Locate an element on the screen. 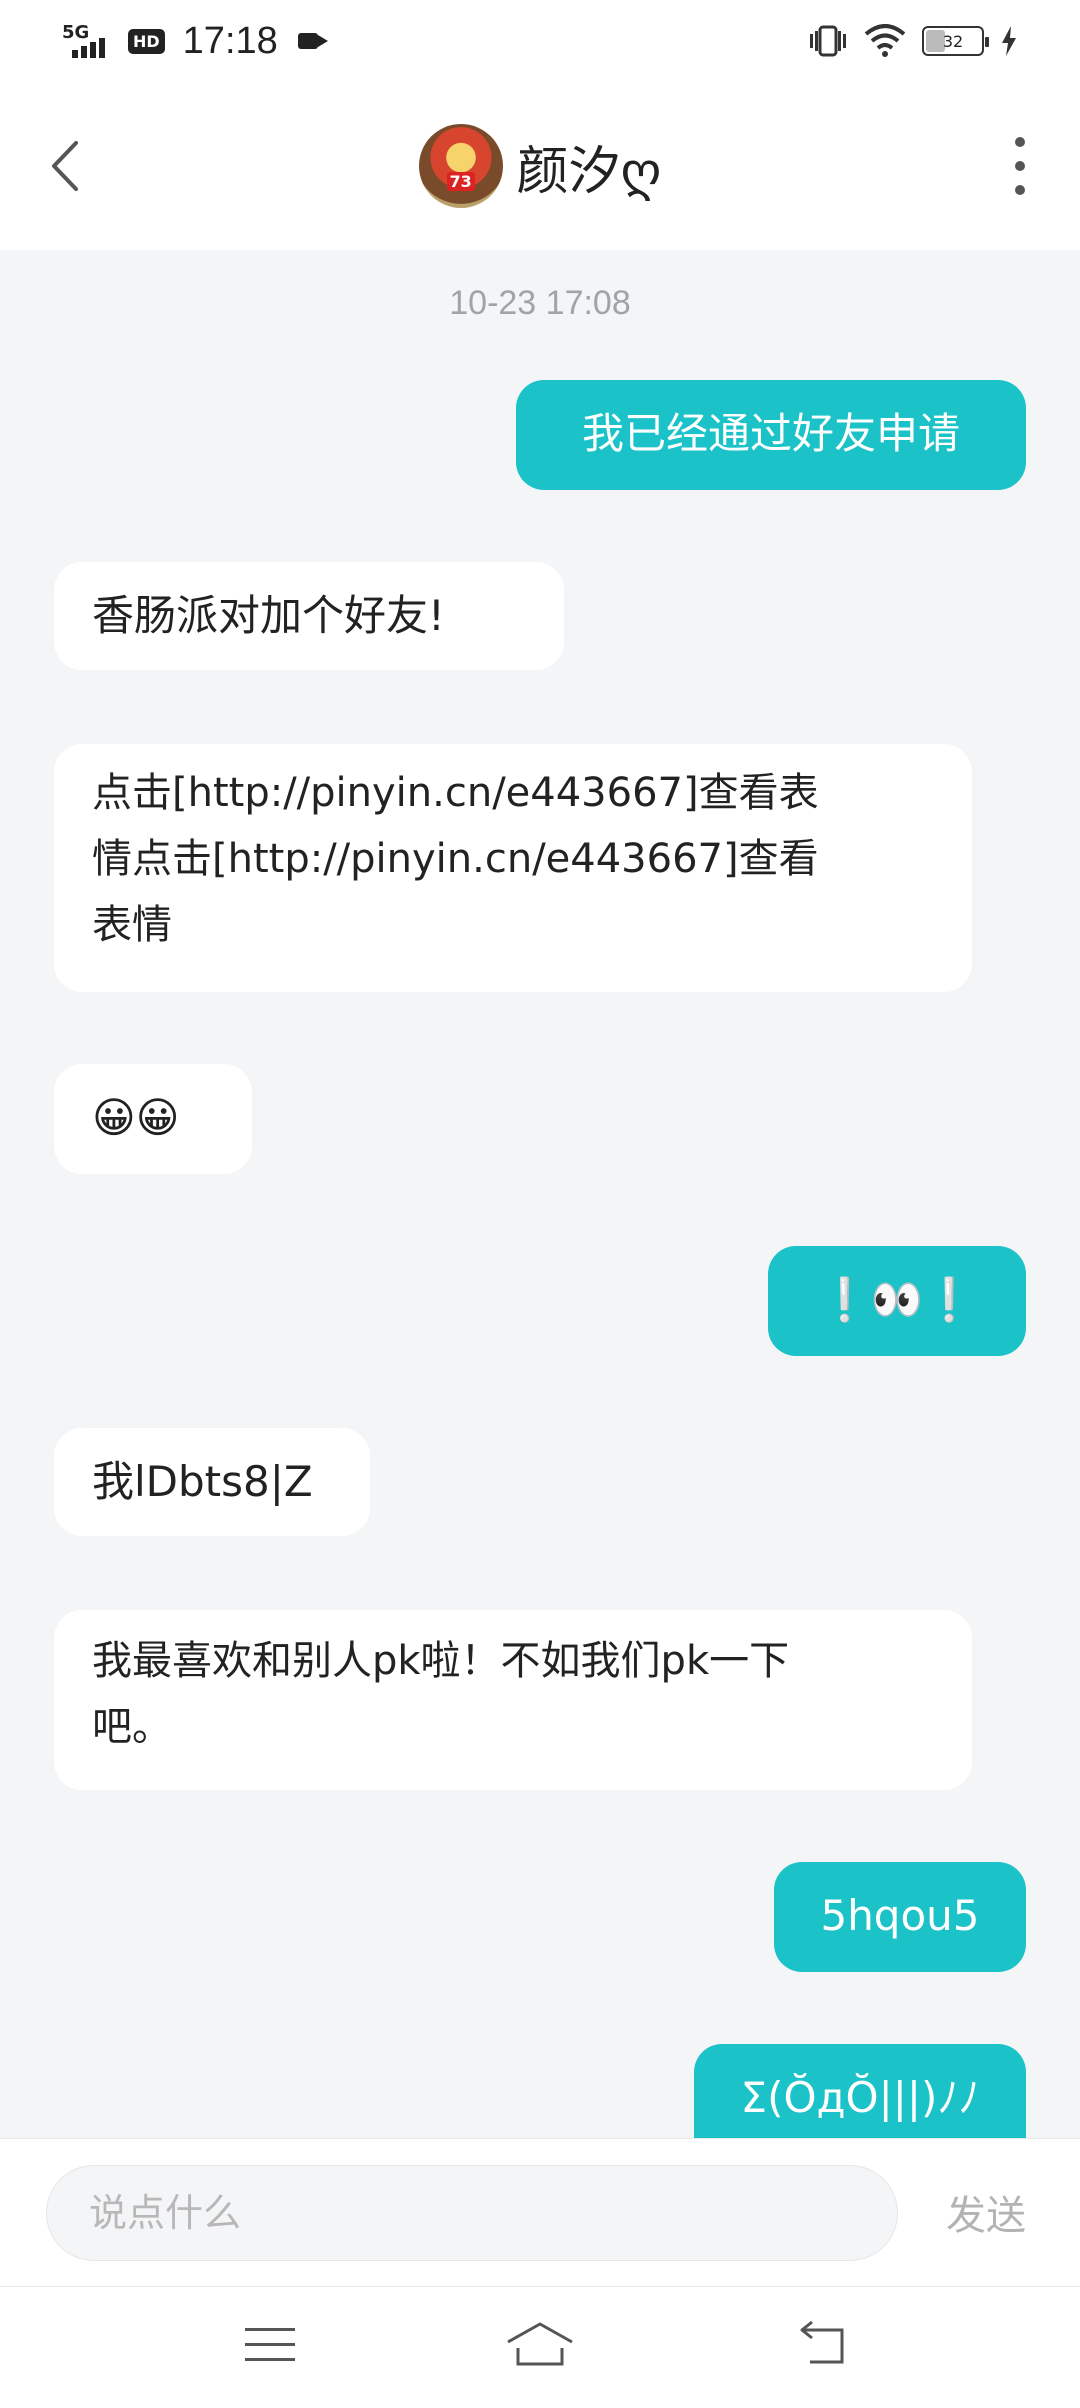 The width and height of the screenshot is (1080, 2408). back-nav-button is located at coordinates (824, 2344).